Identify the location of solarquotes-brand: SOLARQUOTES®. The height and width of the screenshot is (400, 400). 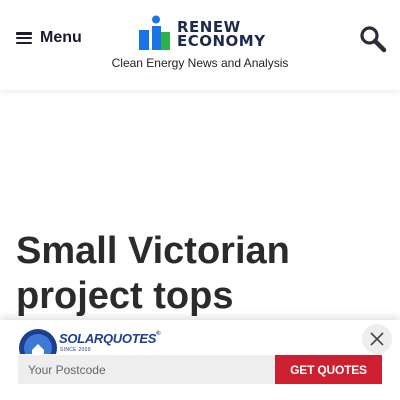
(110, 338).